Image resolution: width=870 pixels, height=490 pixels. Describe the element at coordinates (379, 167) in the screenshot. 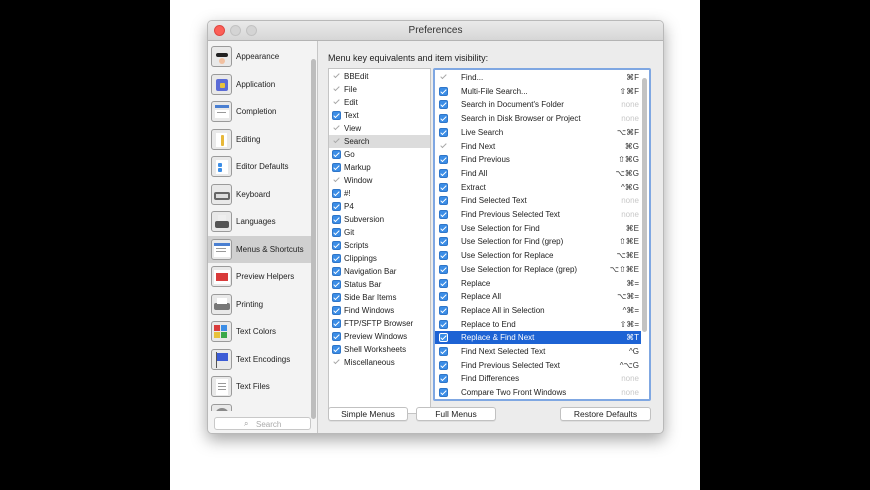

I see `menu-row: Markup` at that location.